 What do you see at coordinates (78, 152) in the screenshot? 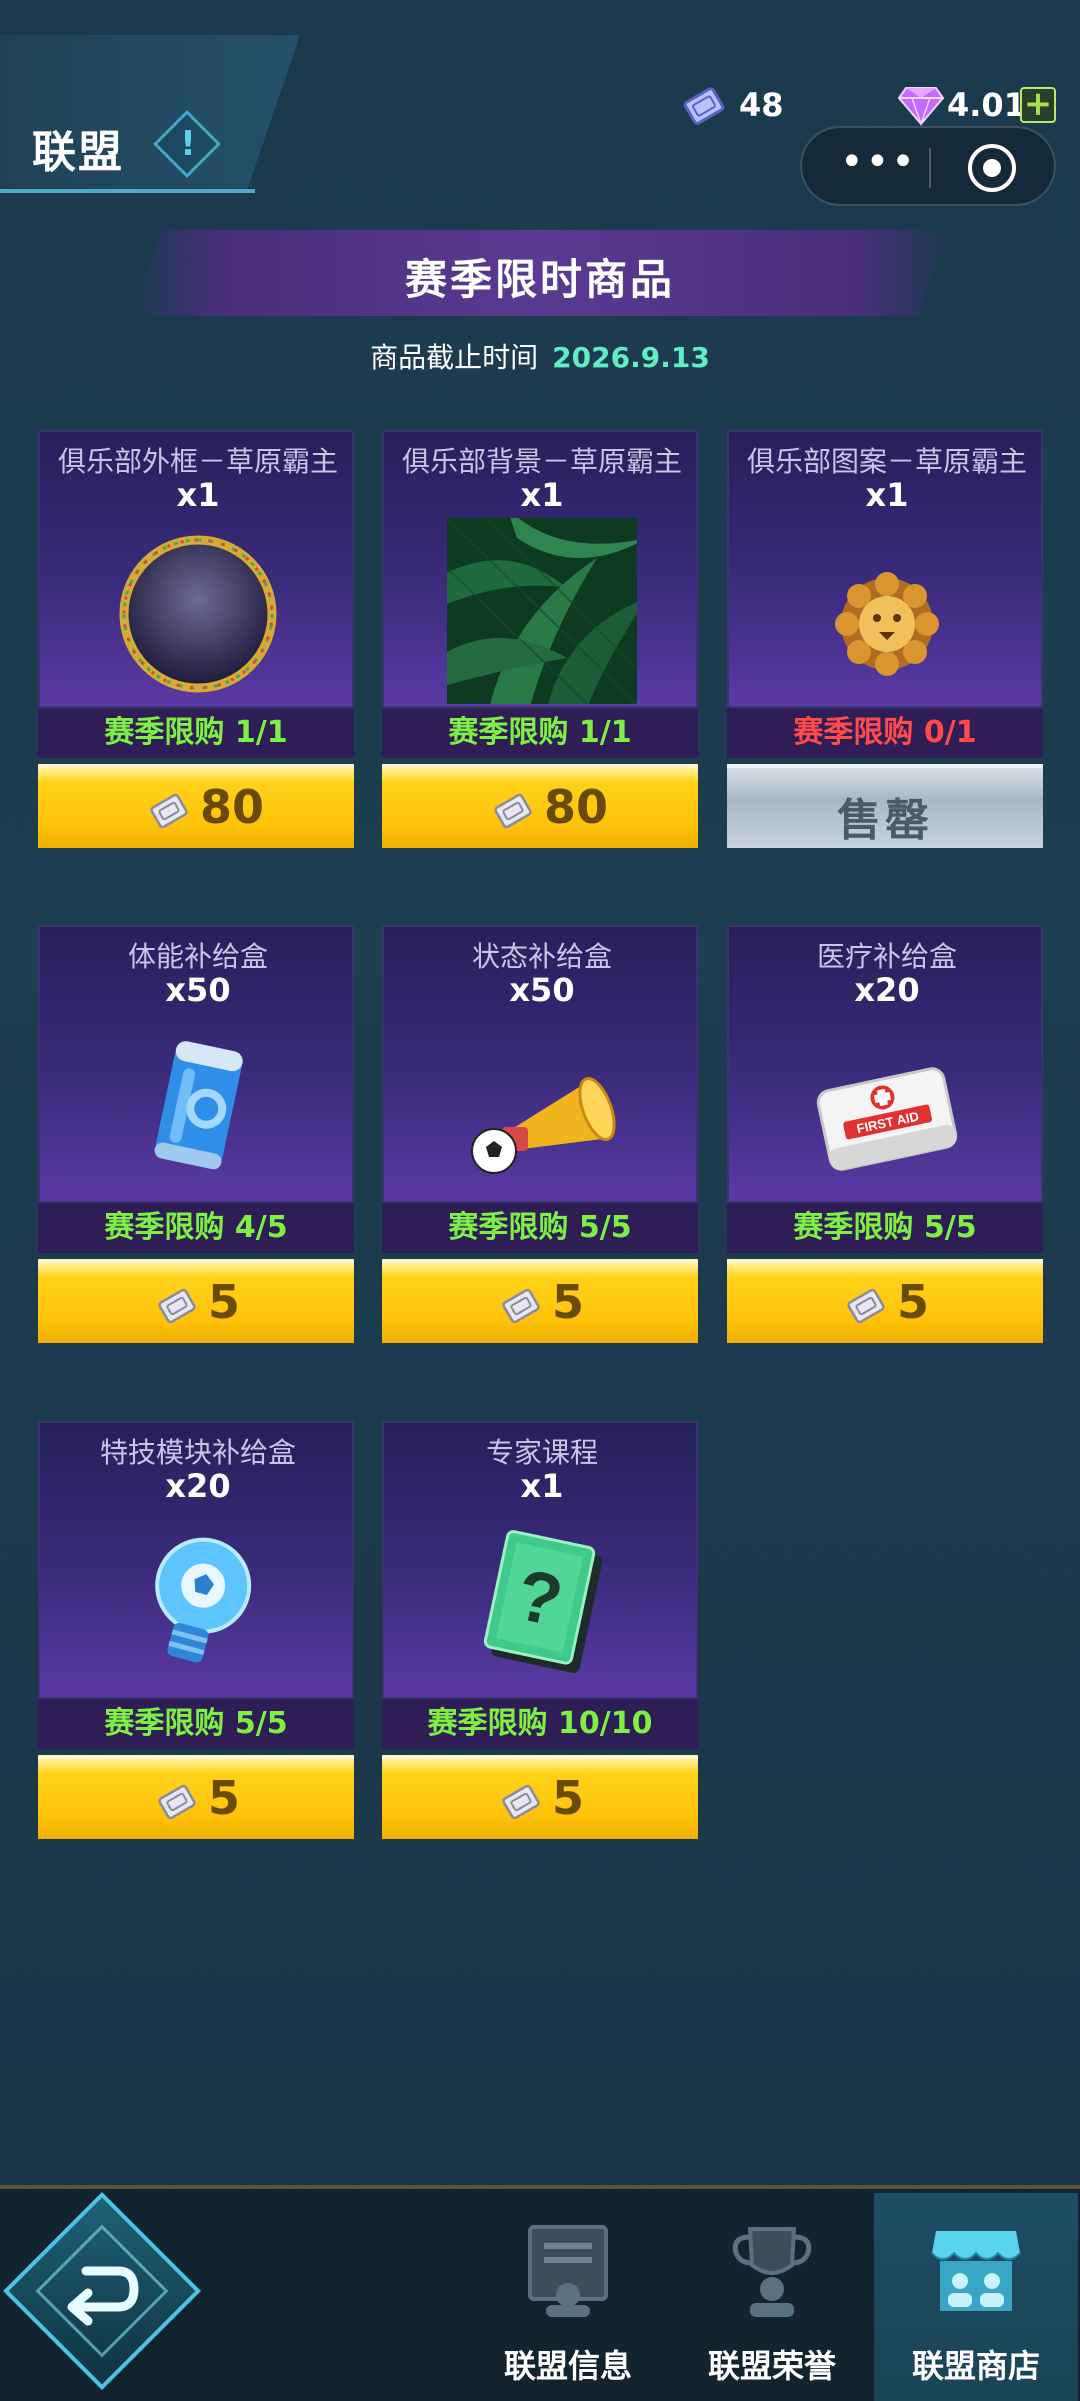
I see `page-title: 联盟` at bounding box center [78, 152].